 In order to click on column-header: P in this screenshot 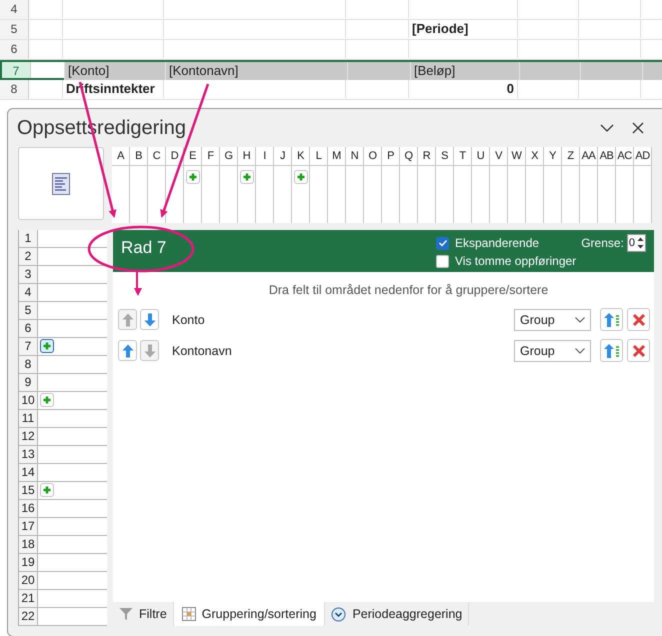, I will do `click(390, 156)`.